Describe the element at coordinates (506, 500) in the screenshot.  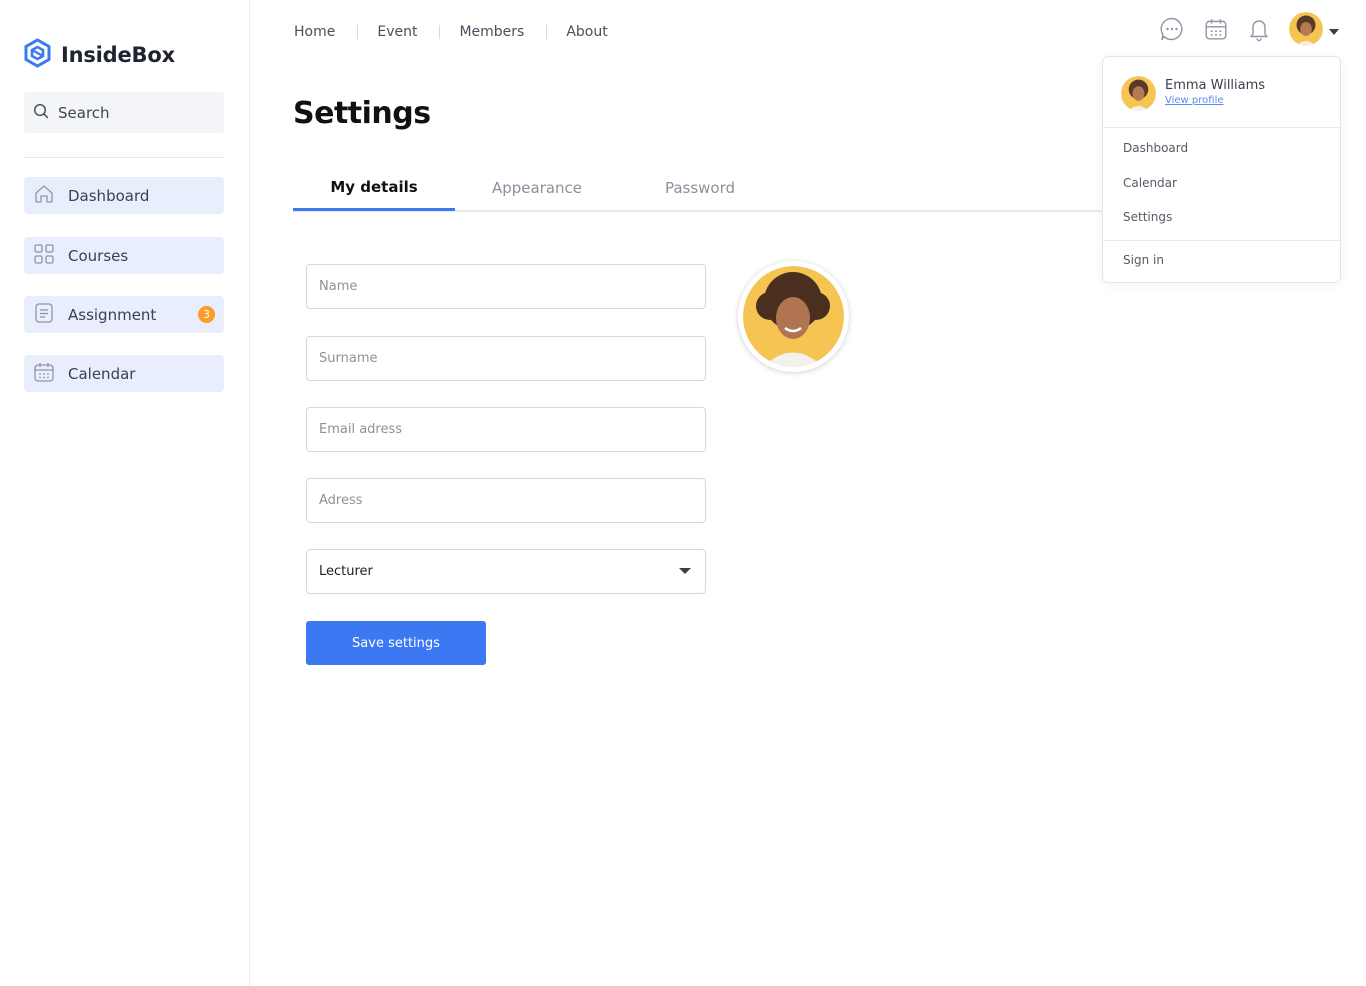
I see `address-field` at that location.